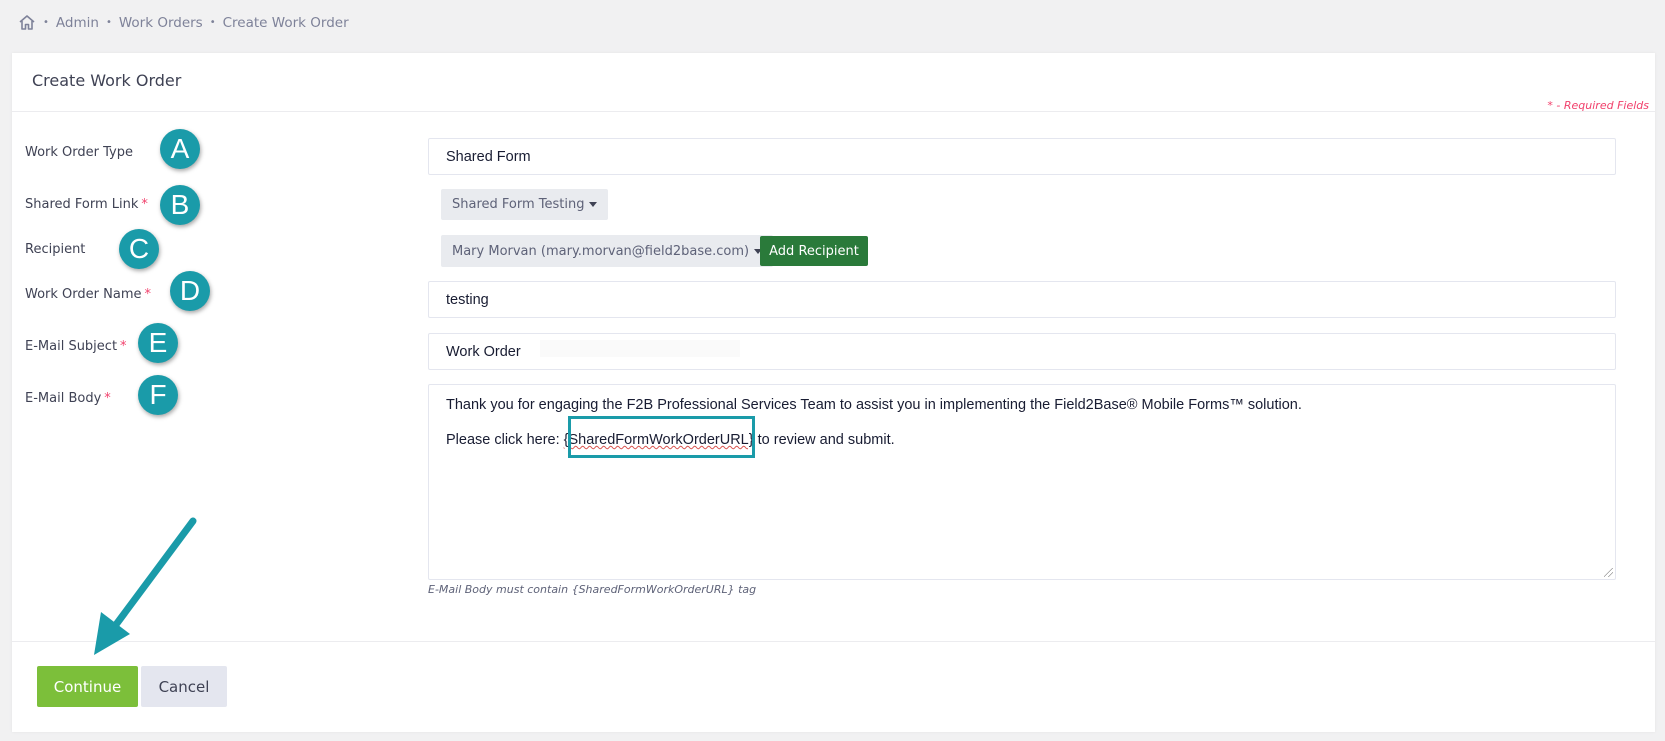 The width and height of the screenshot is (1665, 741). What do you see at coordinates (83, 294) in the screenshot?
I see `work-order-name-label-text: Work Order Name` at bounding box center [83, 294].